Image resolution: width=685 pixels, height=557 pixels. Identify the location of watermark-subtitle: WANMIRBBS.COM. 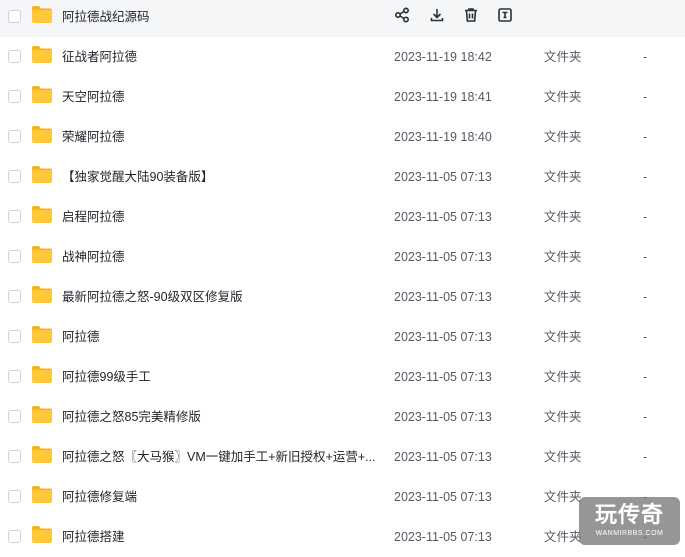
(629, 533).